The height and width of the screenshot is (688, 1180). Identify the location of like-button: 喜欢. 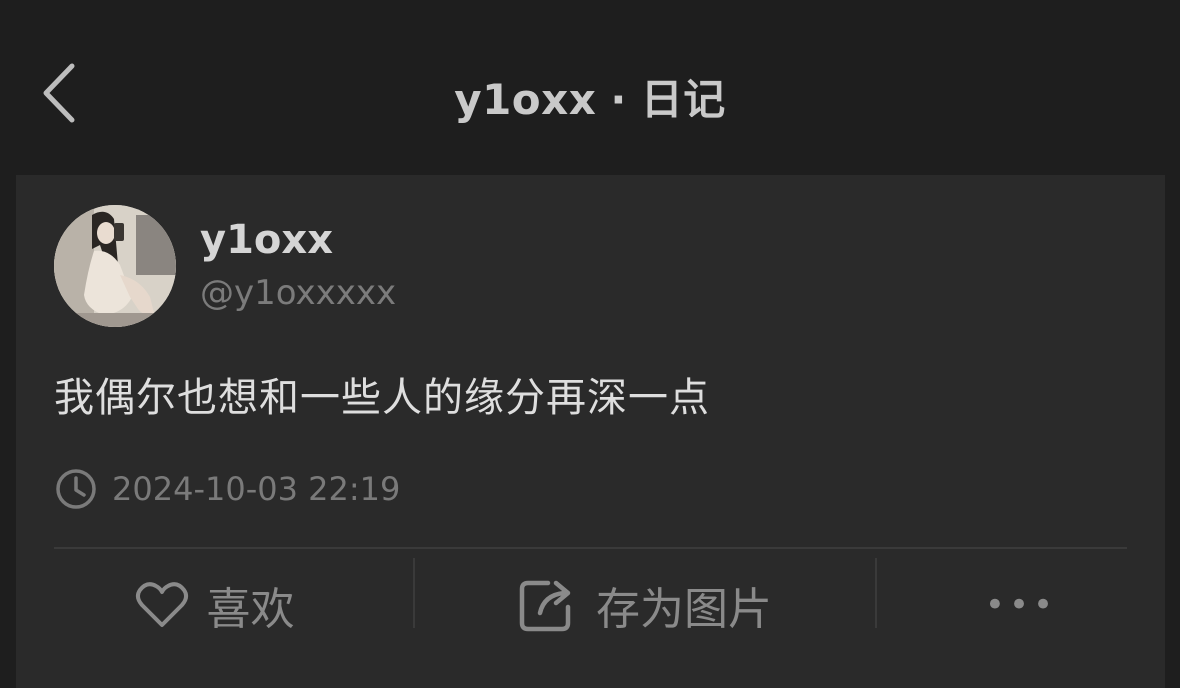
(214, 605).